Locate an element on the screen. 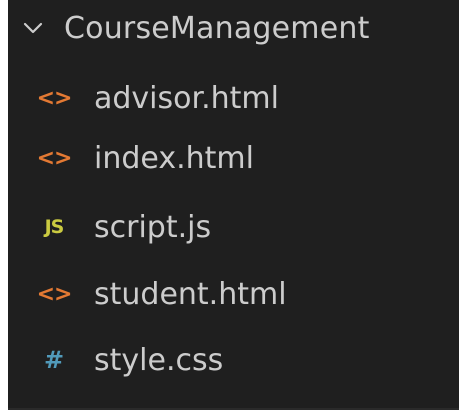 The height and width of the screenshot is (414, 460). chevron-down-icon is located at coordinates (33, 28).